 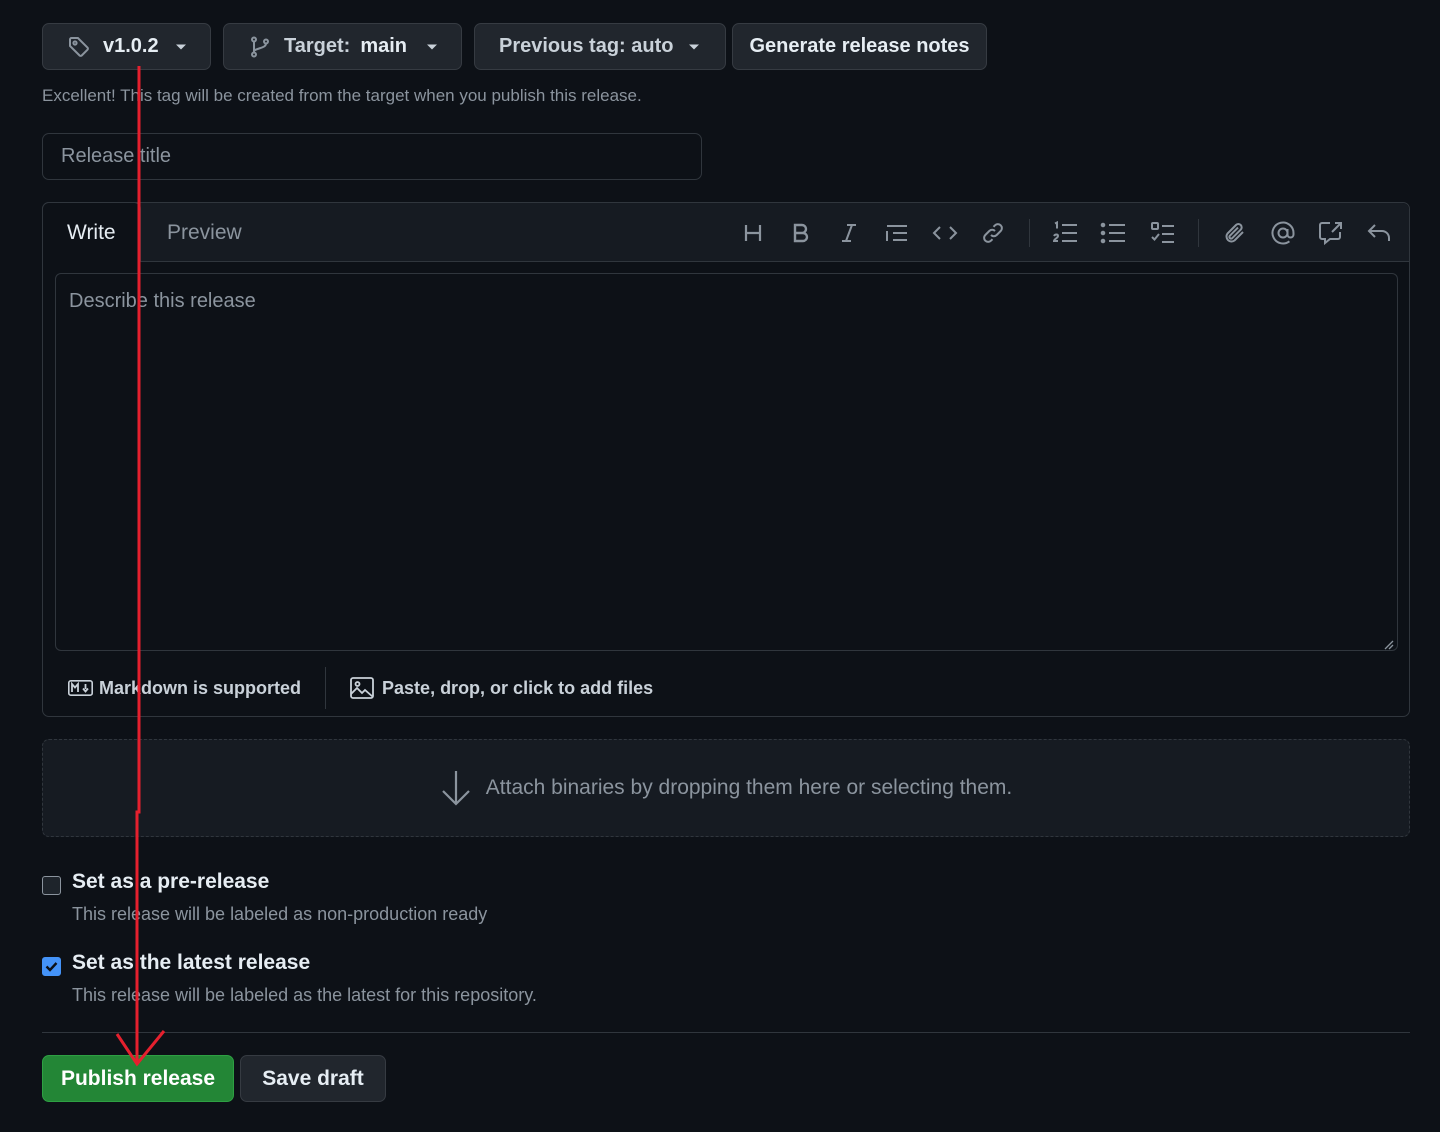 What do you see at coordinates (170, 882) in the screenshot?
I see `prerelease-title: Set as a pre-release` at bounding box center [170, 882].